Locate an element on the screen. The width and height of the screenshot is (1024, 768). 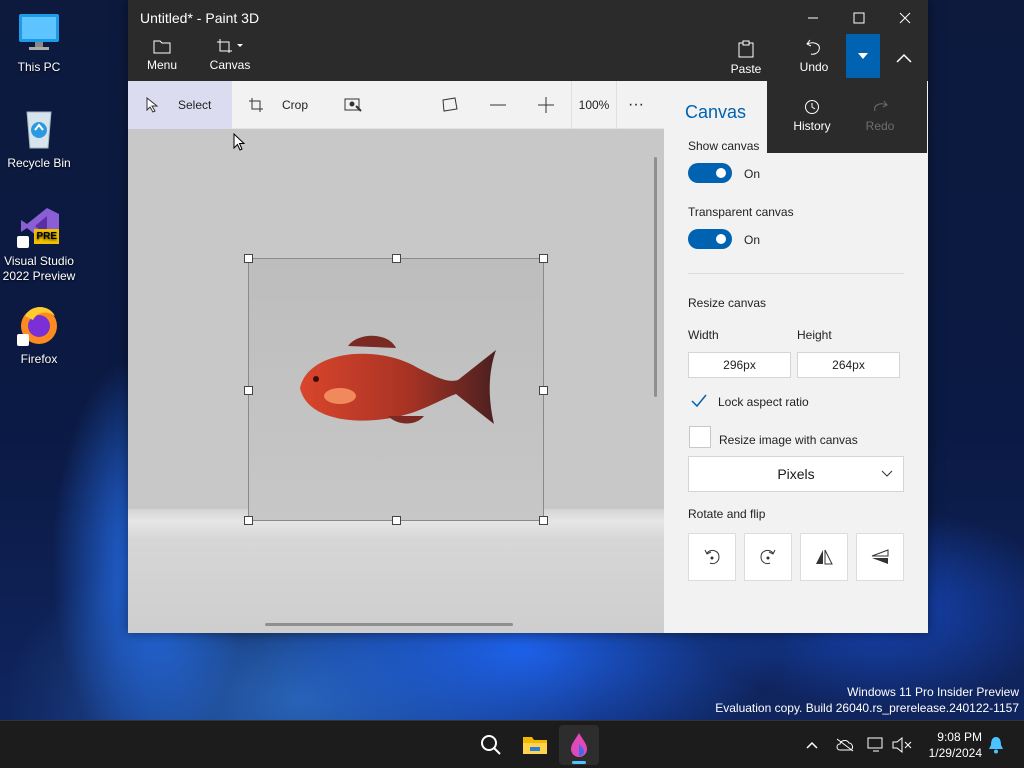
crop-label: Crop is located at coordinates (295, 105).